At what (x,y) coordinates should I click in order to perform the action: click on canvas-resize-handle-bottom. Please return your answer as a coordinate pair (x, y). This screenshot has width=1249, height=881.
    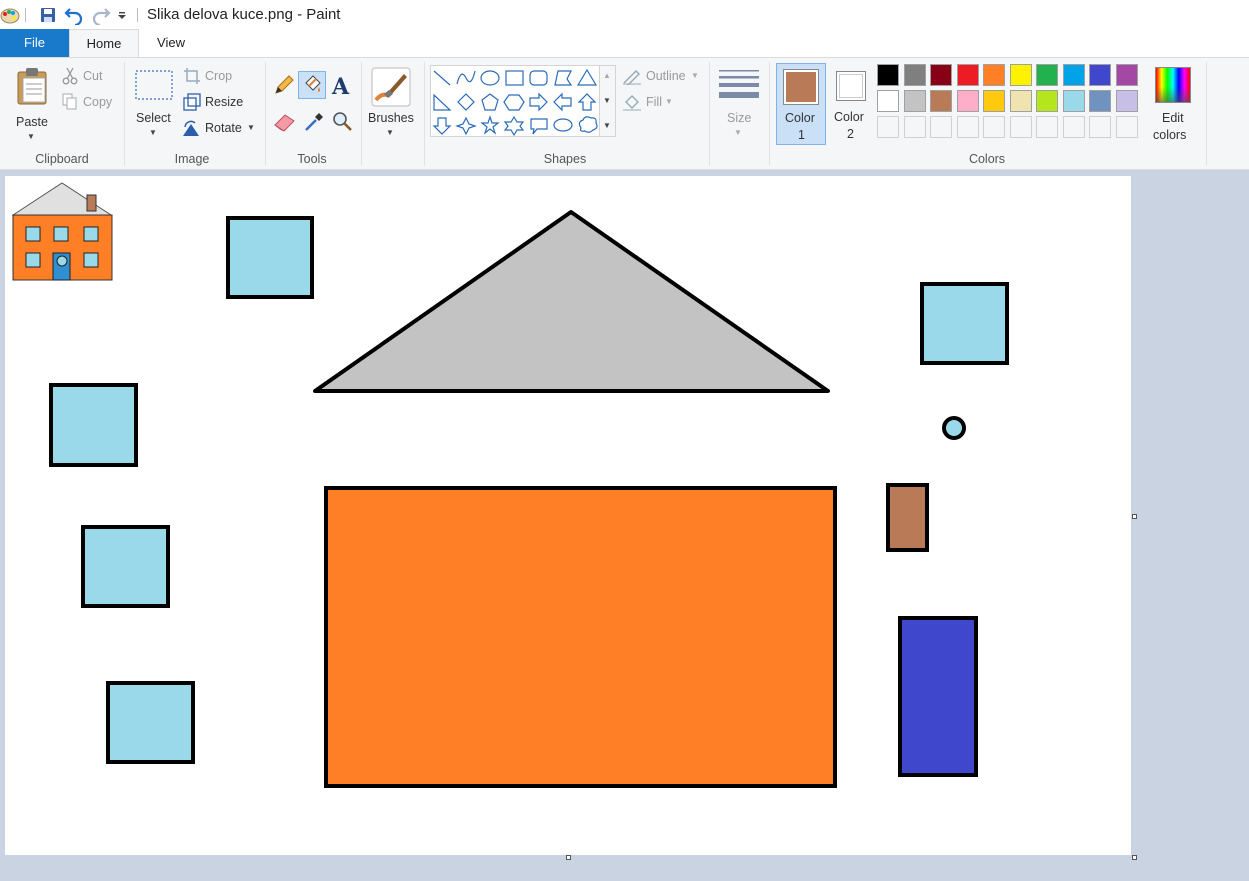
    Looking at the image, I should click on (568, 857).